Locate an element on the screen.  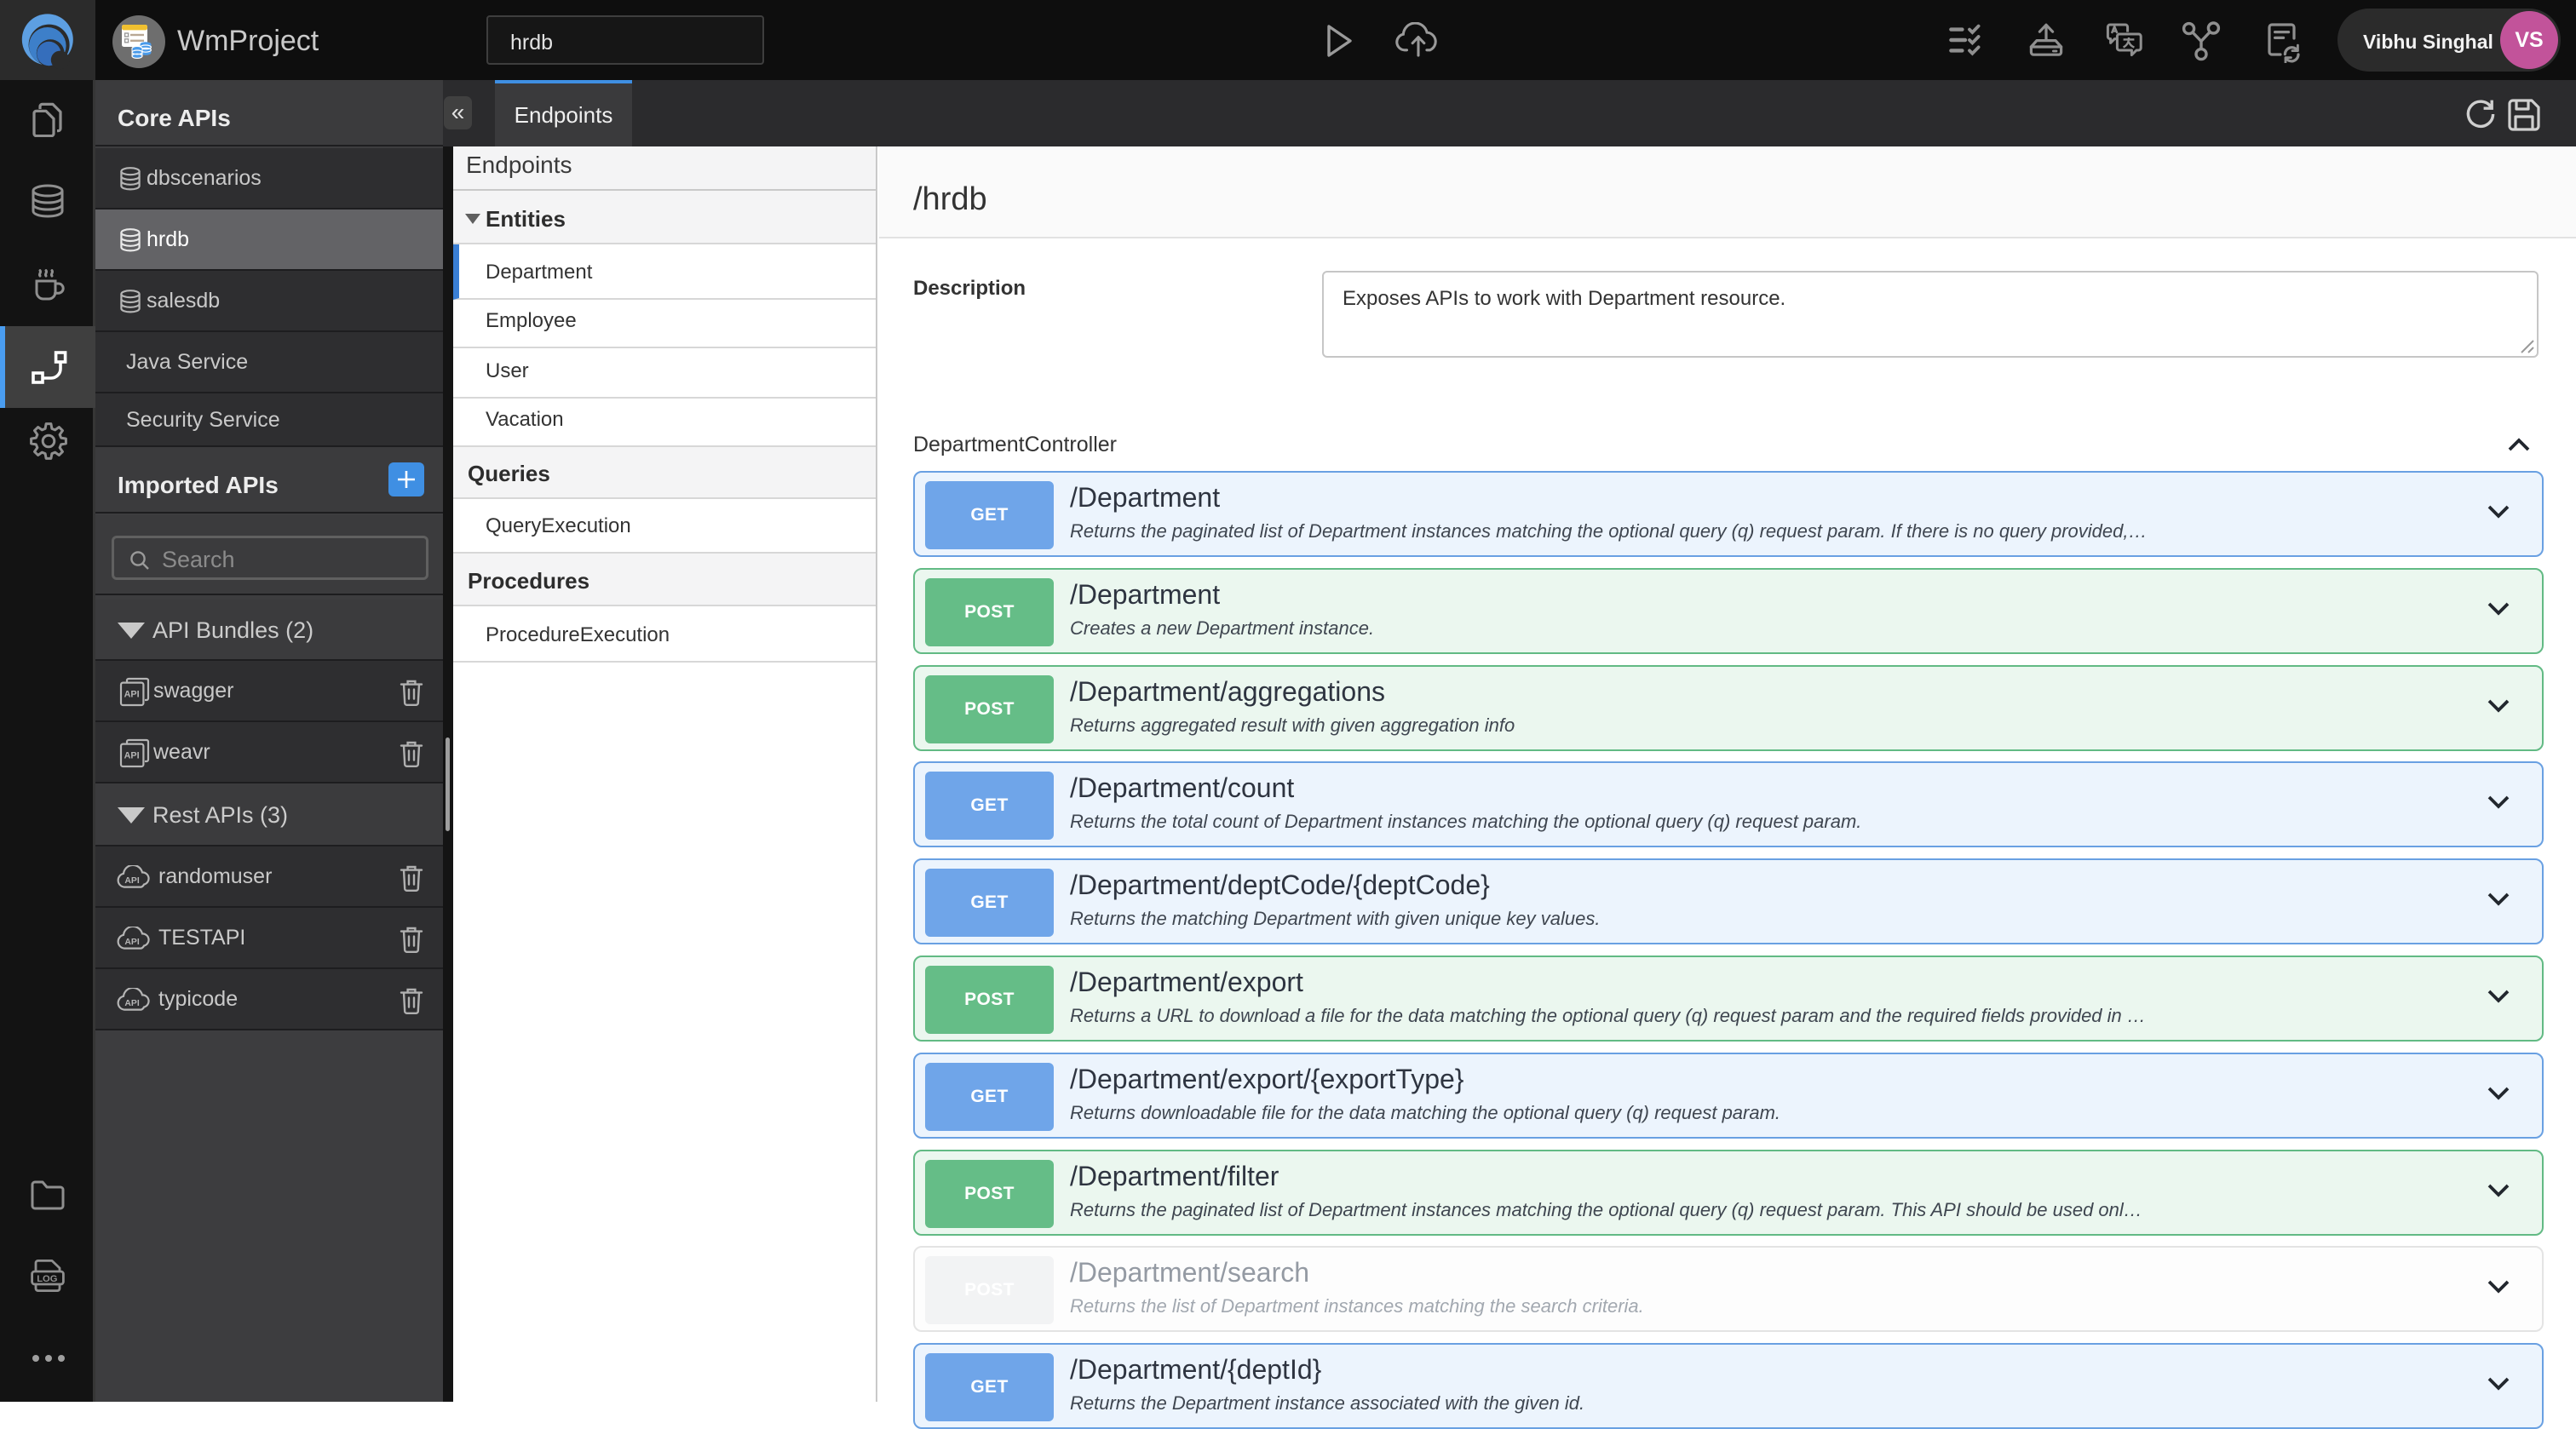
svg-text: LOG is located at coordinates (48, 1279).